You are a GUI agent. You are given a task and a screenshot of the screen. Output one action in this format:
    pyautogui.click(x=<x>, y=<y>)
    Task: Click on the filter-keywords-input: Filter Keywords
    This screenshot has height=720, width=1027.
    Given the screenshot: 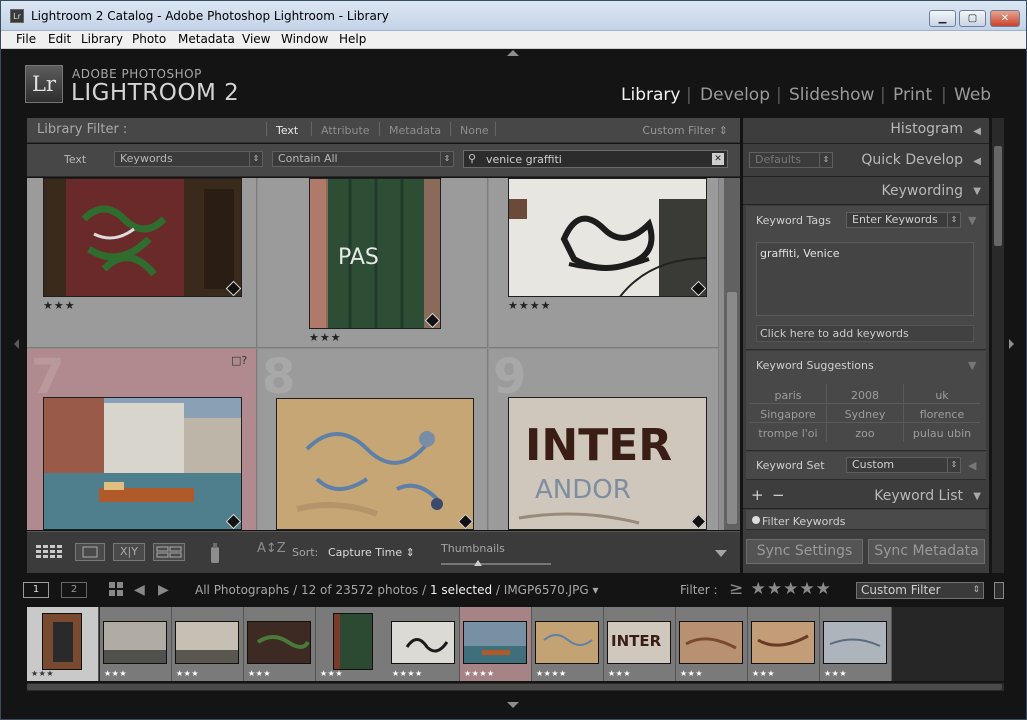 What is the action you would take?
    pyautogui.click(x=866, y=520)
    